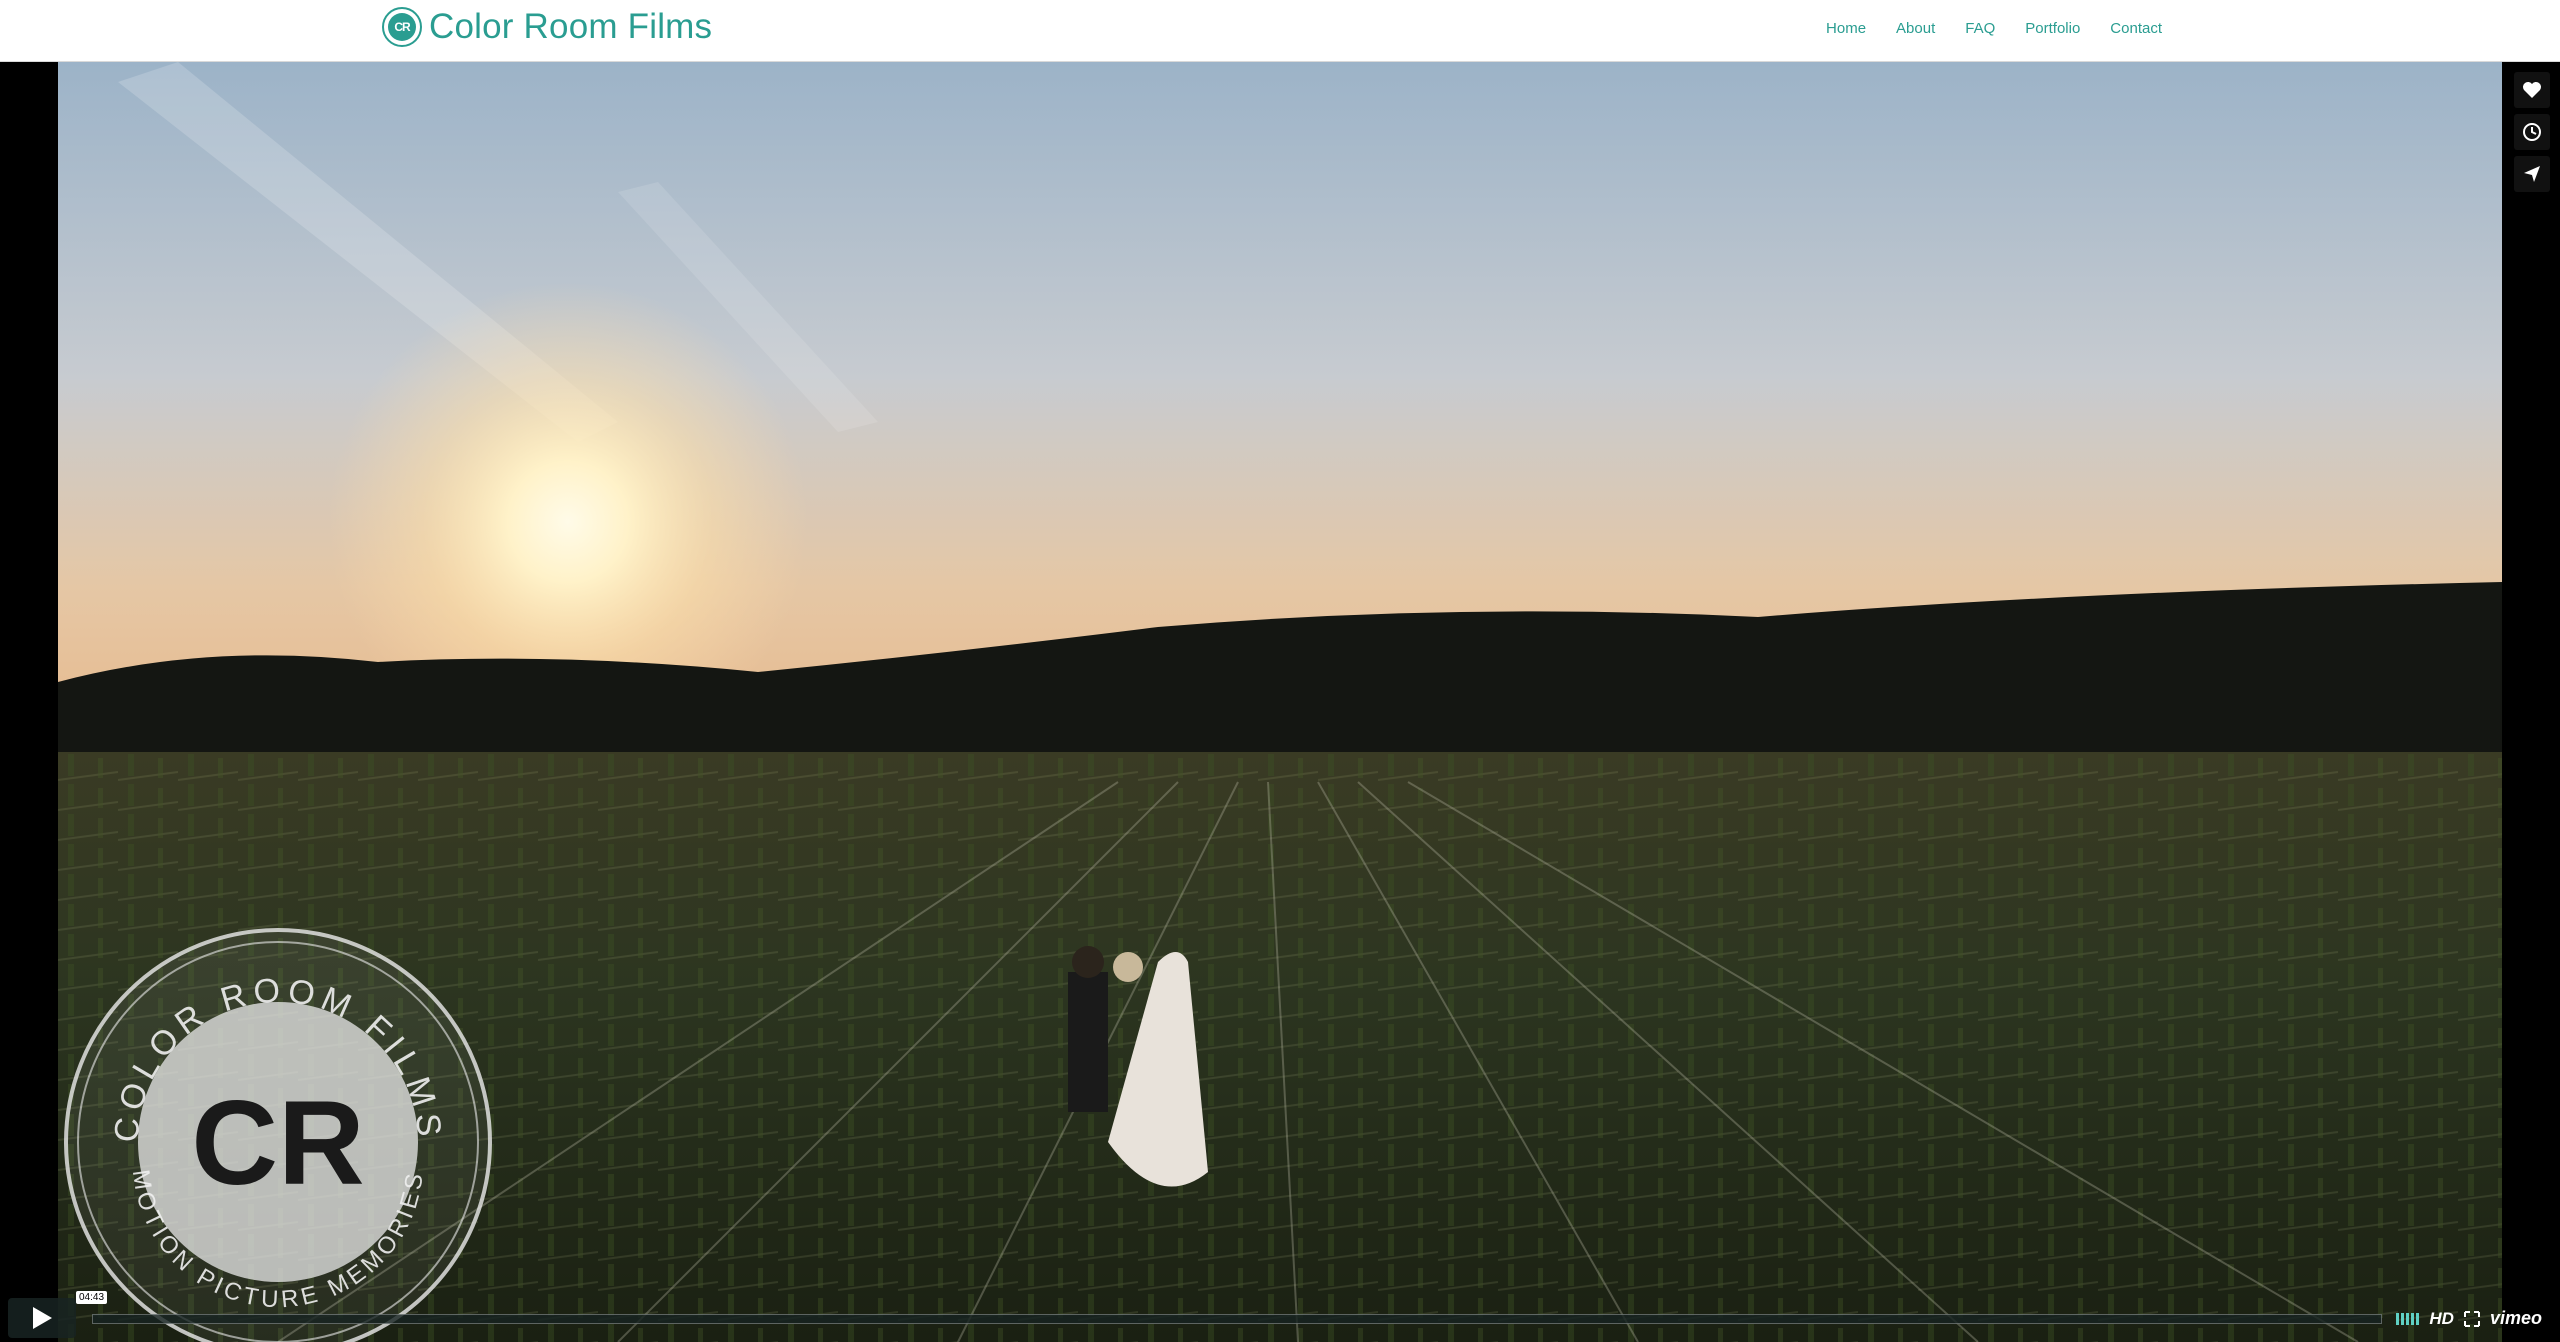  I want to click on play-button, so click(42, 1318).